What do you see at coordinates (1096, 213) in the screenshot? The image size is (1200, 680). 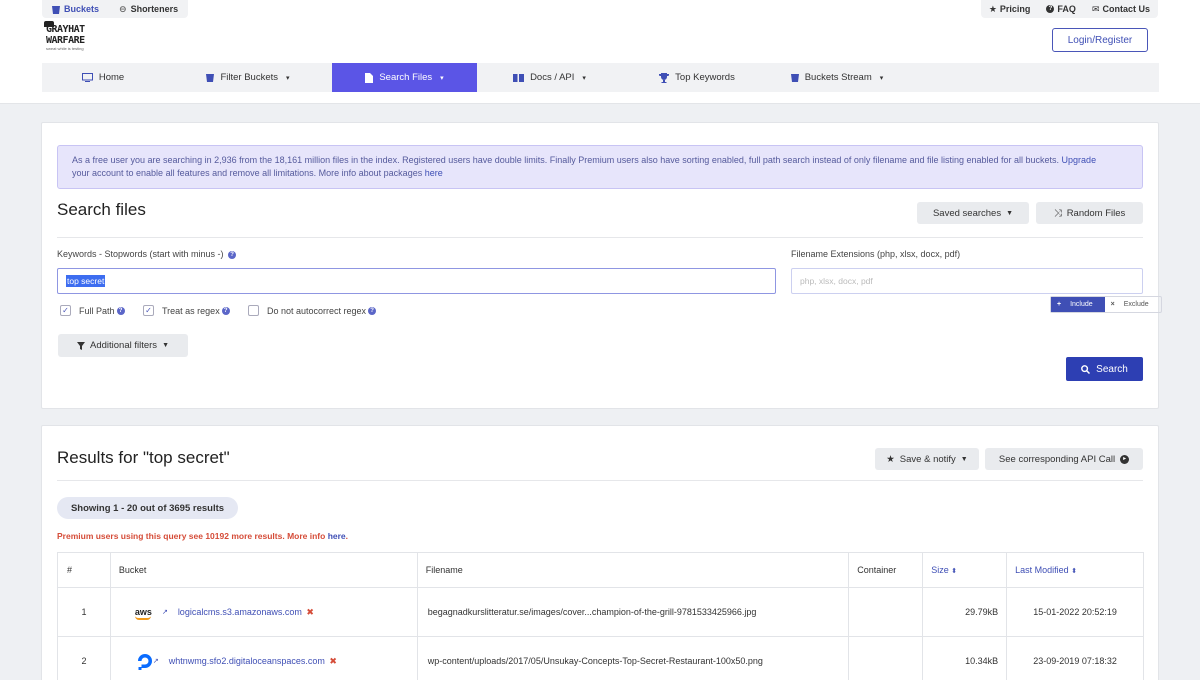 I see `random-files-label: Random Files` at bounding box center [1096, 213].